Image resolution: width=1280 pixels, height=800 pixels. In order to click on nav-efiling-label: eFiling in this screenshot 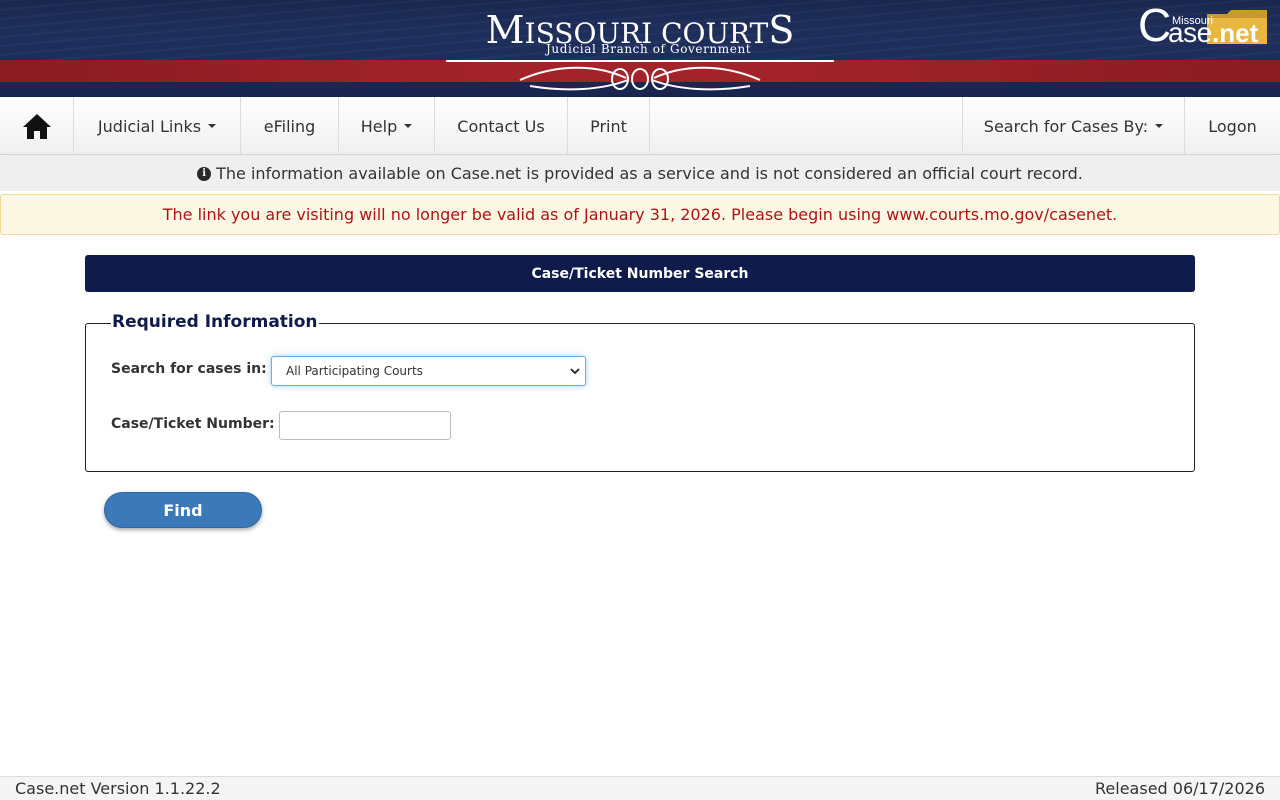, I will do `click(289, 126)`.